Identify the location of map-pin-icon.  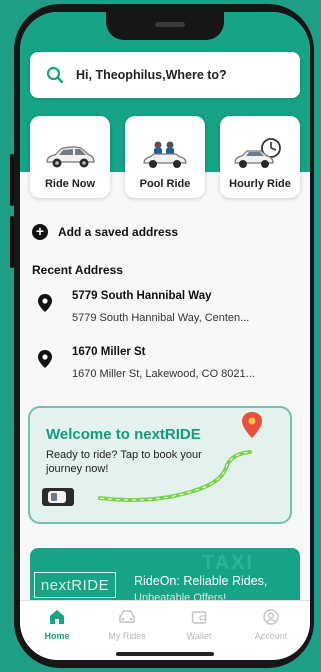
(252, 425).